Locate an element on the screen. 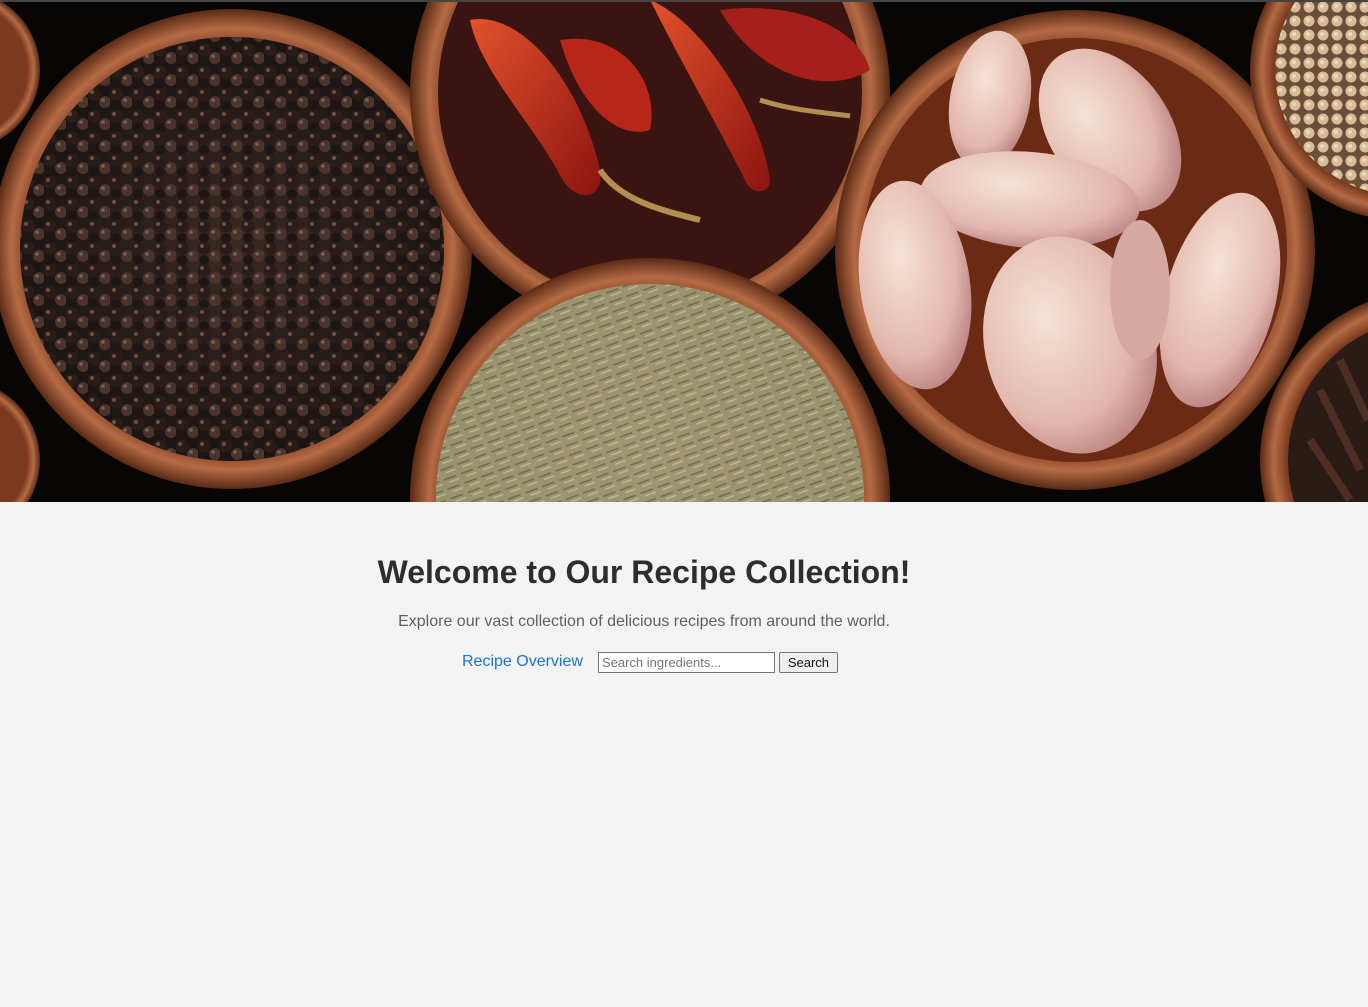 The height and width of the screenshot is (1007, 1368). search-bar: Recipe Overview Search is located at coordinates (650, 662).